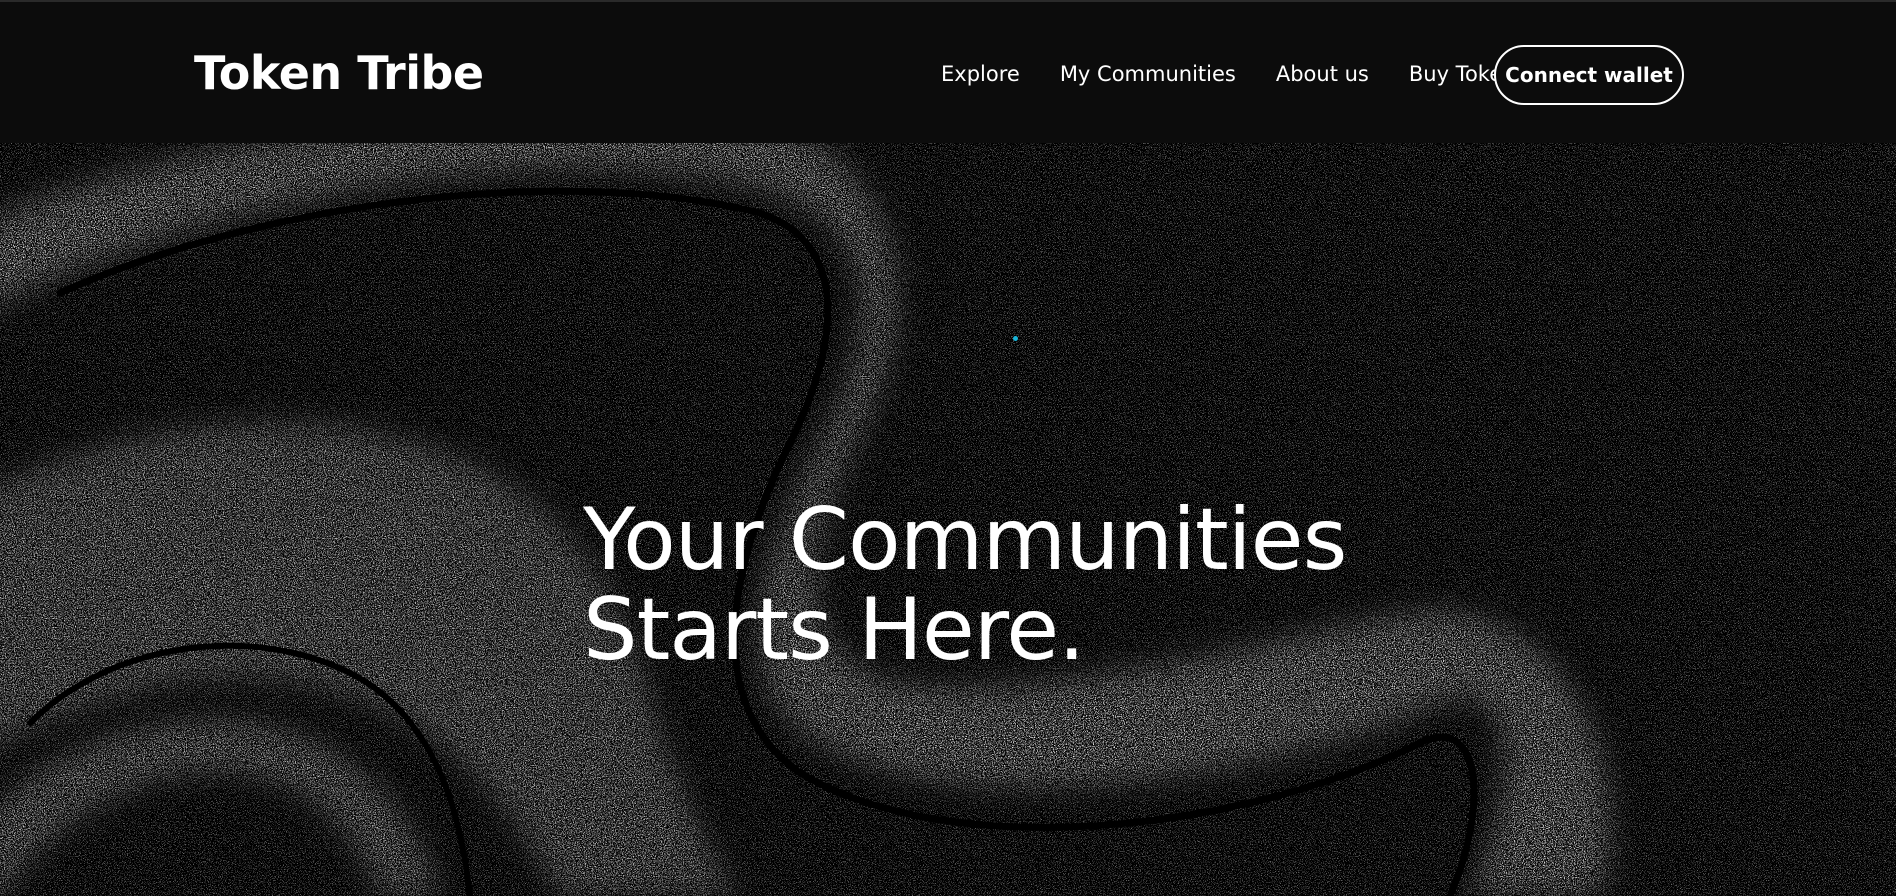  I want to click on accent-dot, so click(1015, 338).